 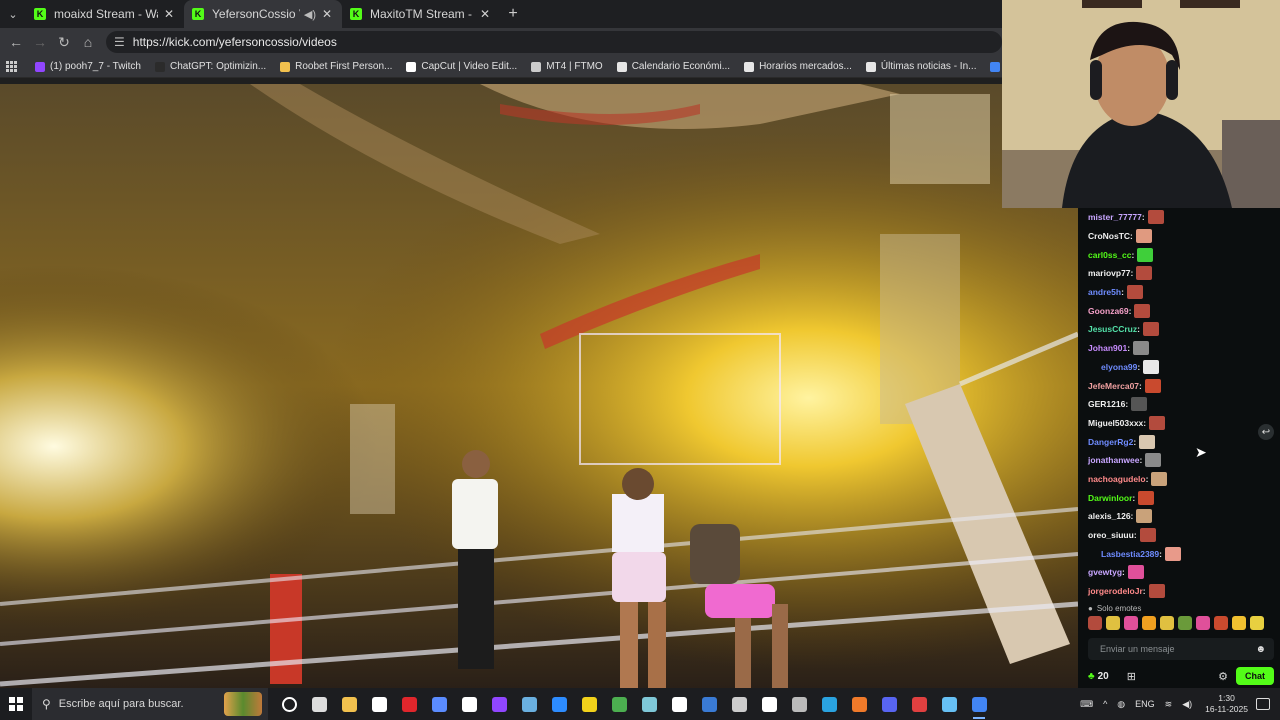 I want to click on speaker-icon: ◀), so click(x=310, y=14).